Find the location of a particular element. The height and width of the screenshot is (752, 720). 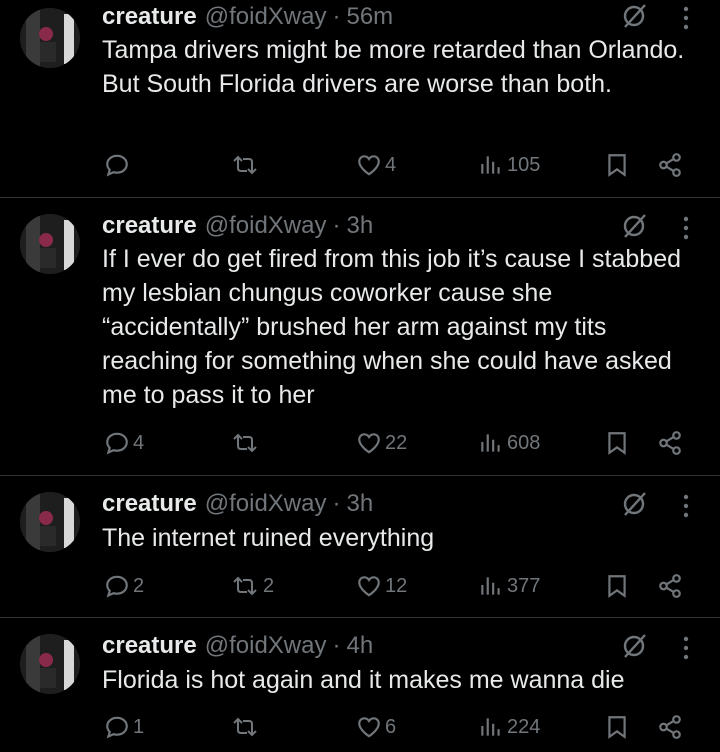

retweet-button: 2 is located at coordinates (252, 586).